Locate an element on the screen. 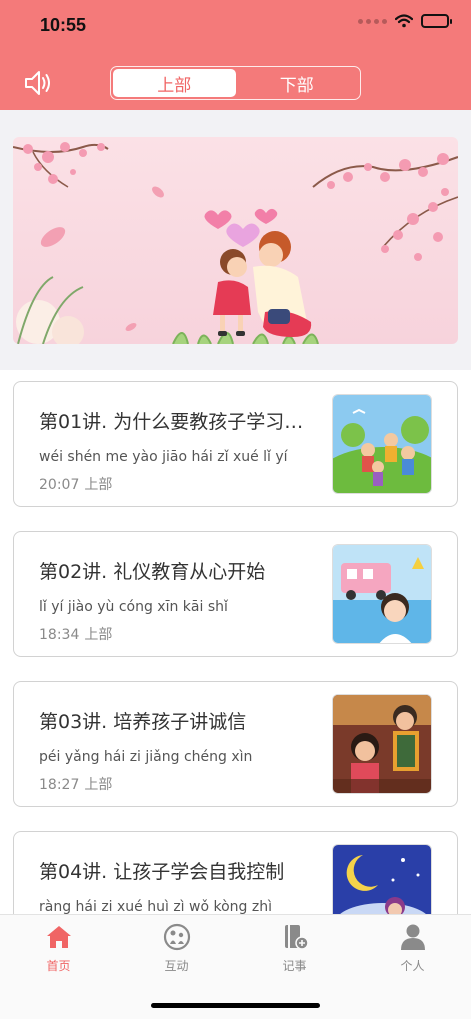 This screenshot has height=1019, width=471. tab-notes-label: 记事 is located at coordinates (294, 966).